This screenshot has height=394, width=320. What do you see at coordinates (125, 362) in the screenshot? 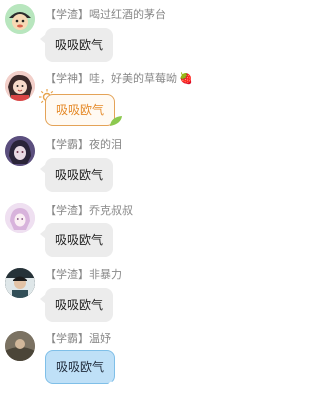
I see `chat-message: 【学霸】温妤 吸吸欧气` at bounding box center [125, 362].